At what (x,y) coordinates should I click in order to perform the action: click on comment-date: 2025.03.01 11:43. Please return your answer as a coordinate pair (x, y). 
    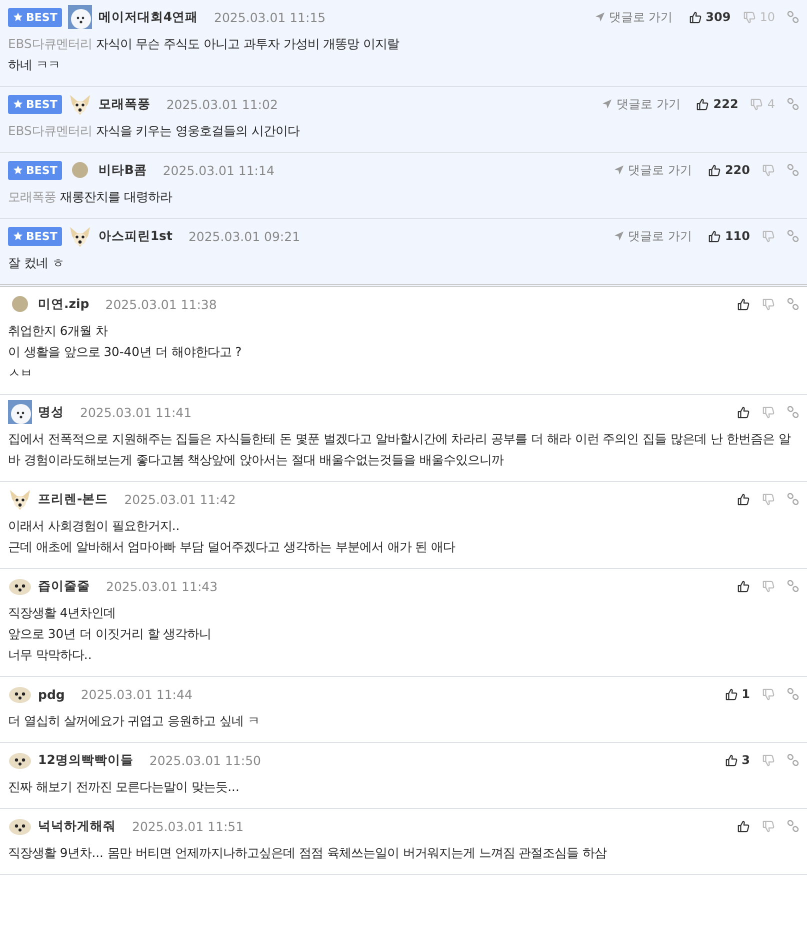
    Looking at the image, I should click on (162, 586).